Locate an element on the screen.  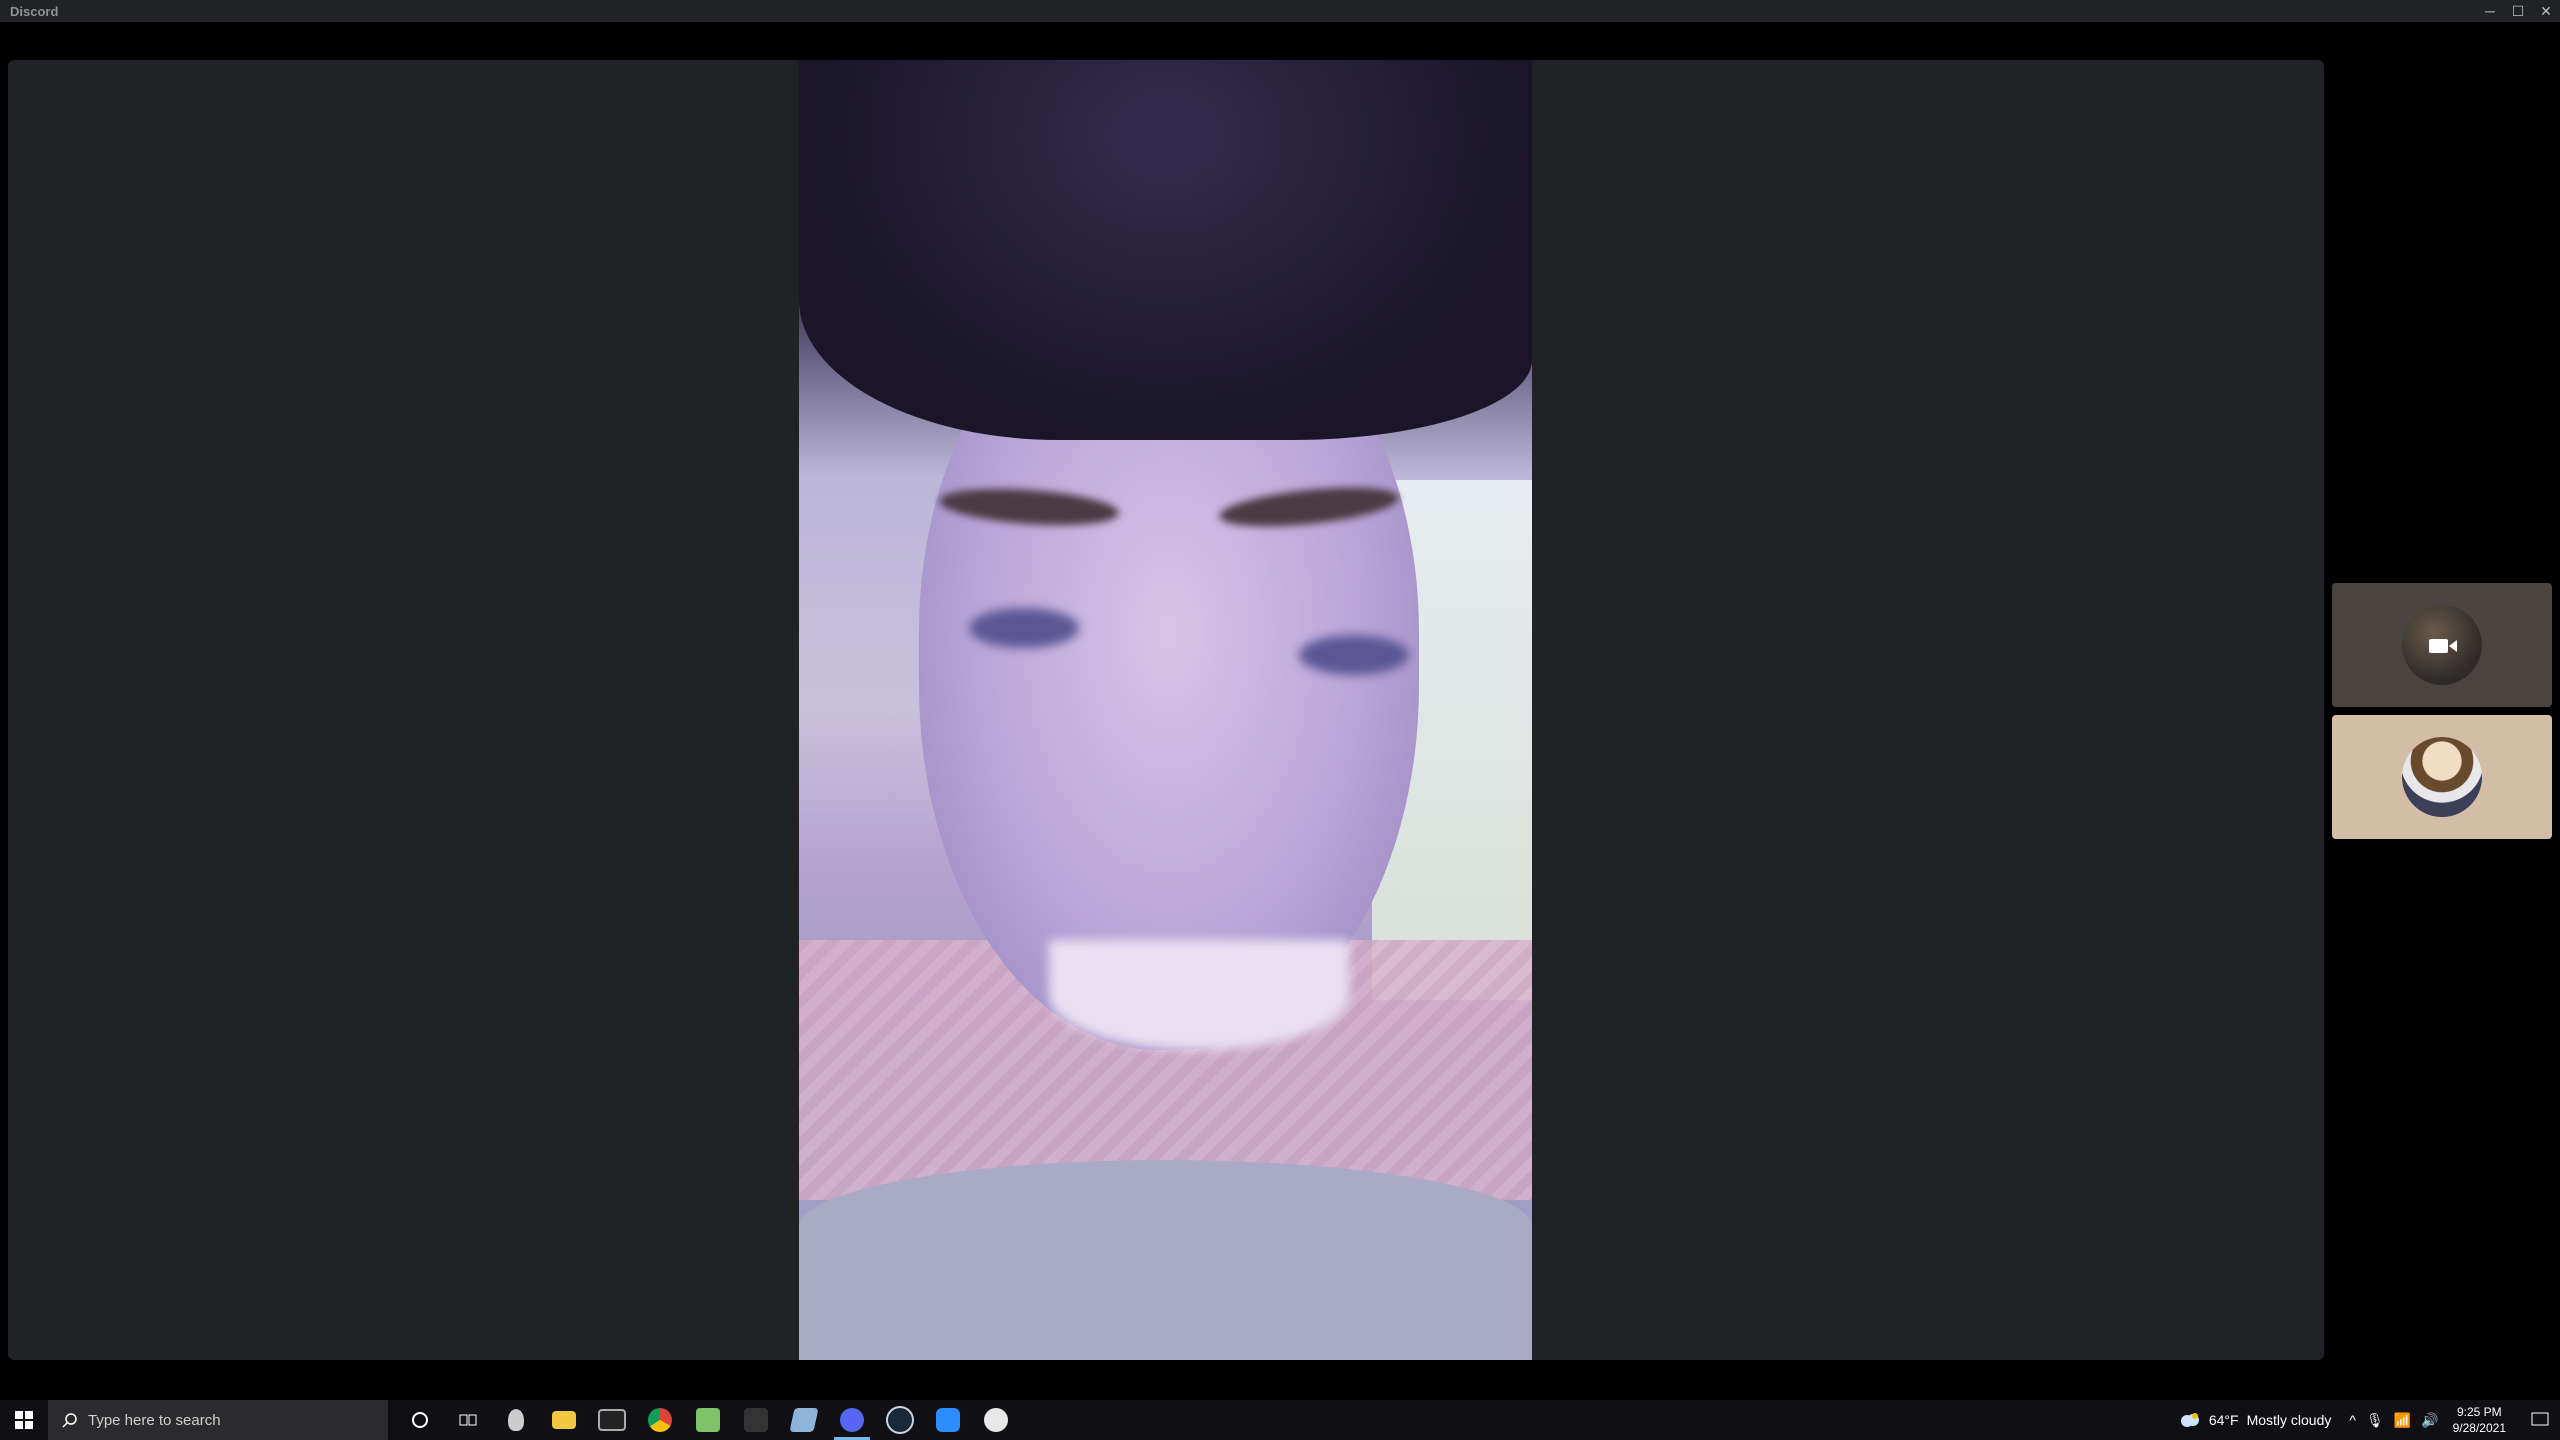
cloud-icon is located at coordinates (2189, 1420).